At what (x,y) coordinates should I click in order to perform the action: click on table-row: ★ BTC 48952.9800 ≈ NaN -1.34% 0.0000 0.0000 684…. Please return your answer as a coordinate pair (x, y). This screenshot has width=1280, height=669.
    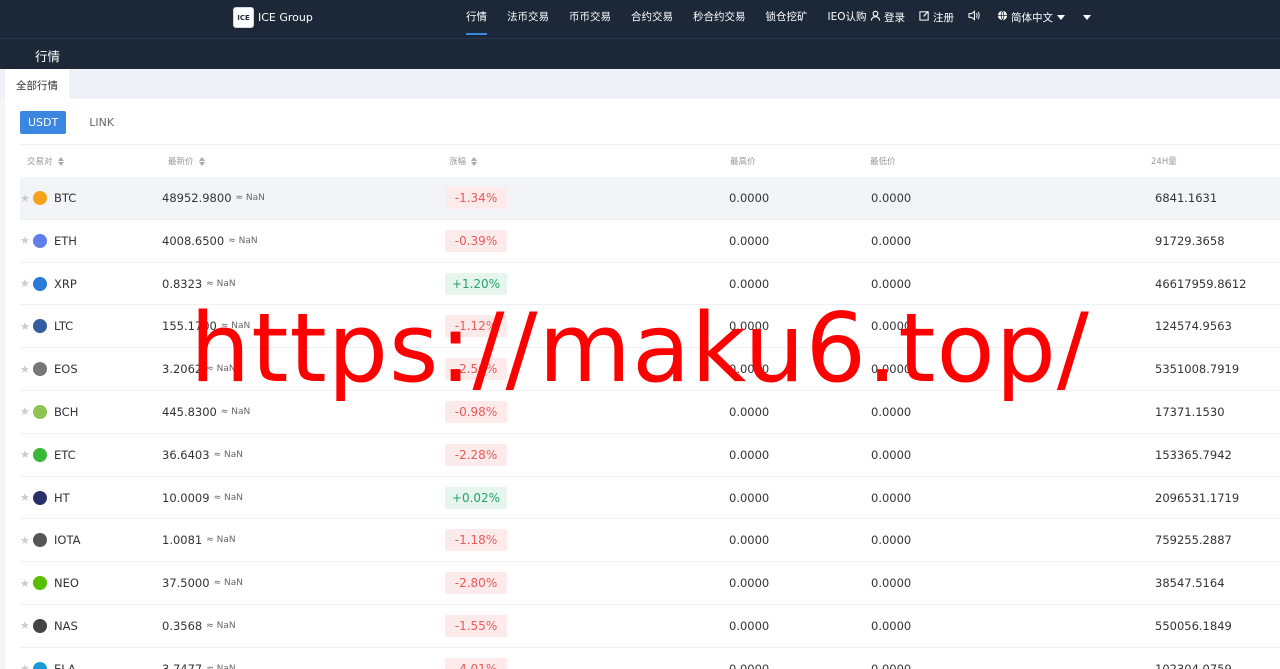
    Looking at the image, I should click on (650, 198).